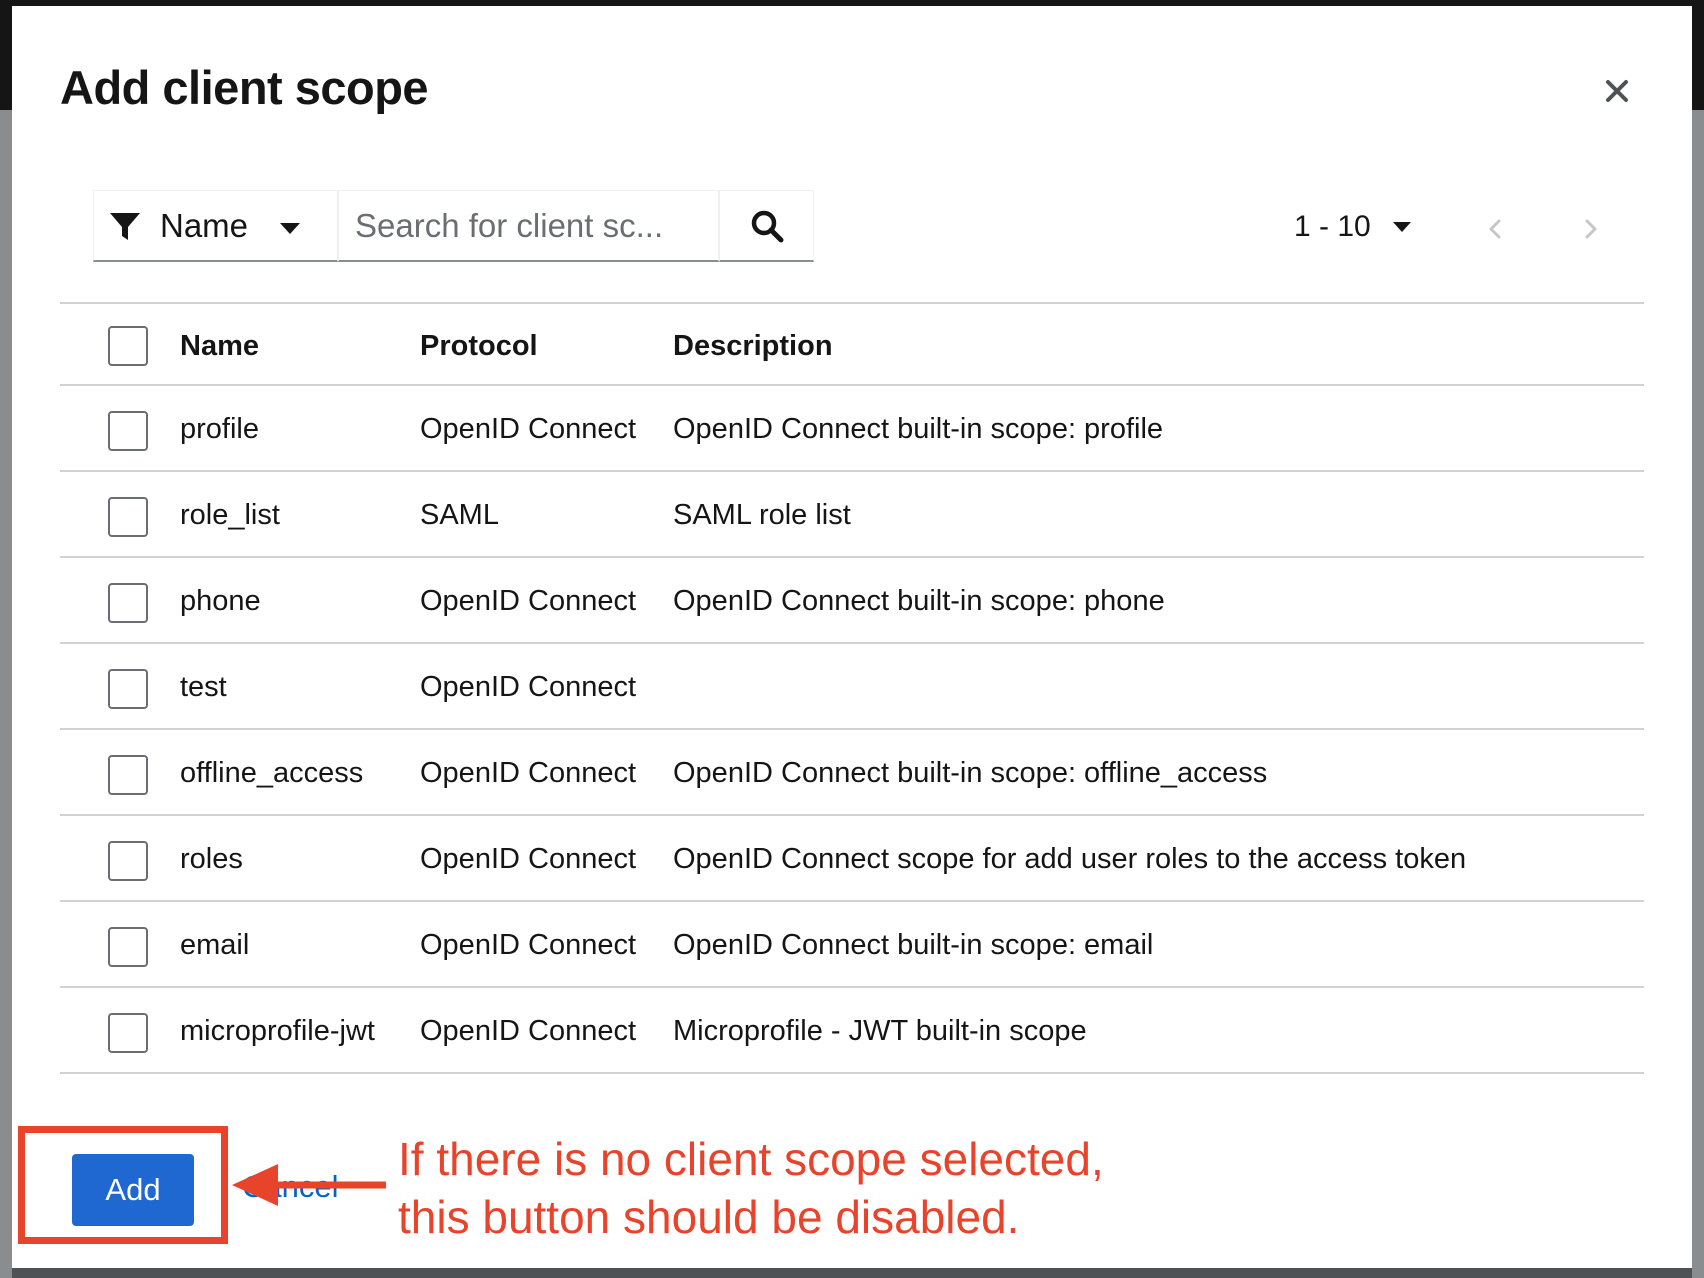  I want to click on scope-name: test, so click(203, 687).